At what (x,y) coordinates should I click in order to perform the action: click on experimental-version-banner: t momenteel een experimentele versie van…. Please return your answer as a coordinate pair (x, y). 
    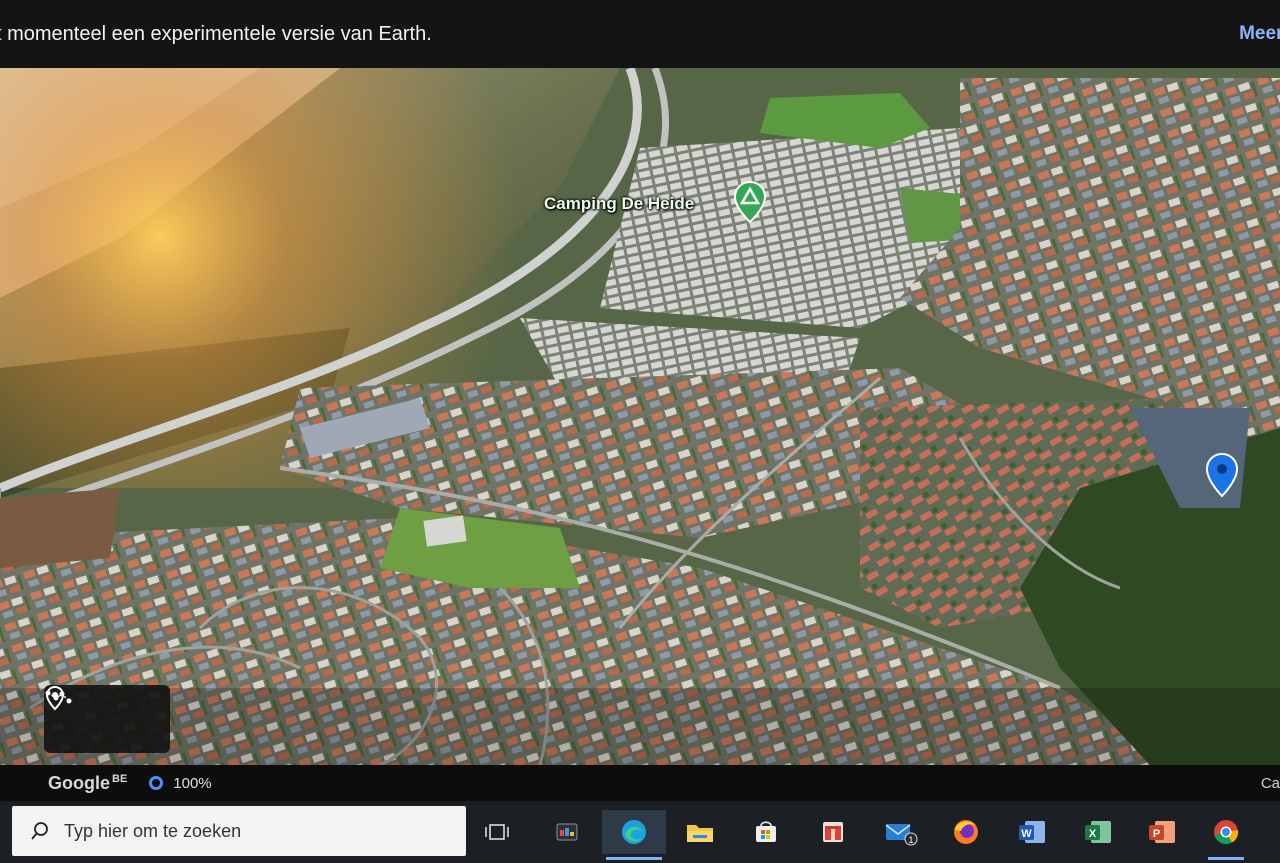
    Looking at the image, I should click on (640, 34).